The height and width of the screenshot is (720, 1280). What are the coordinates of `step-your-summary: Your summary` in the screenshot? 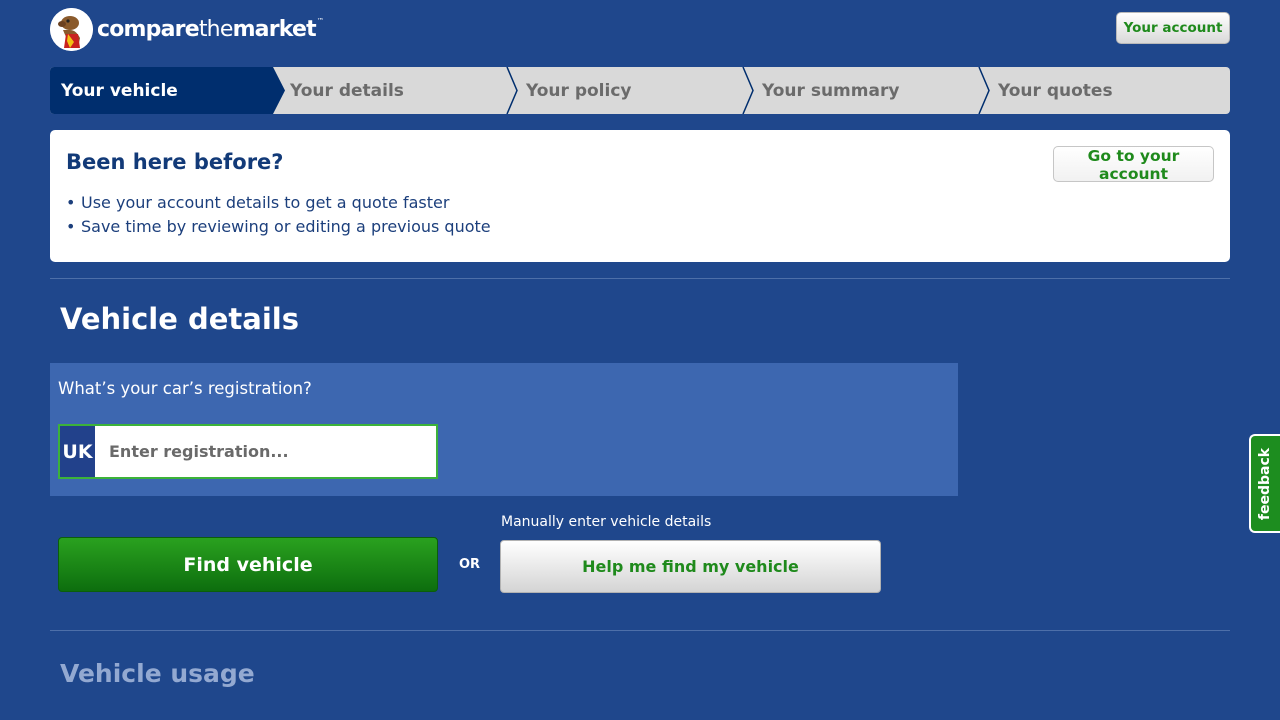 It's located at (866, 90).